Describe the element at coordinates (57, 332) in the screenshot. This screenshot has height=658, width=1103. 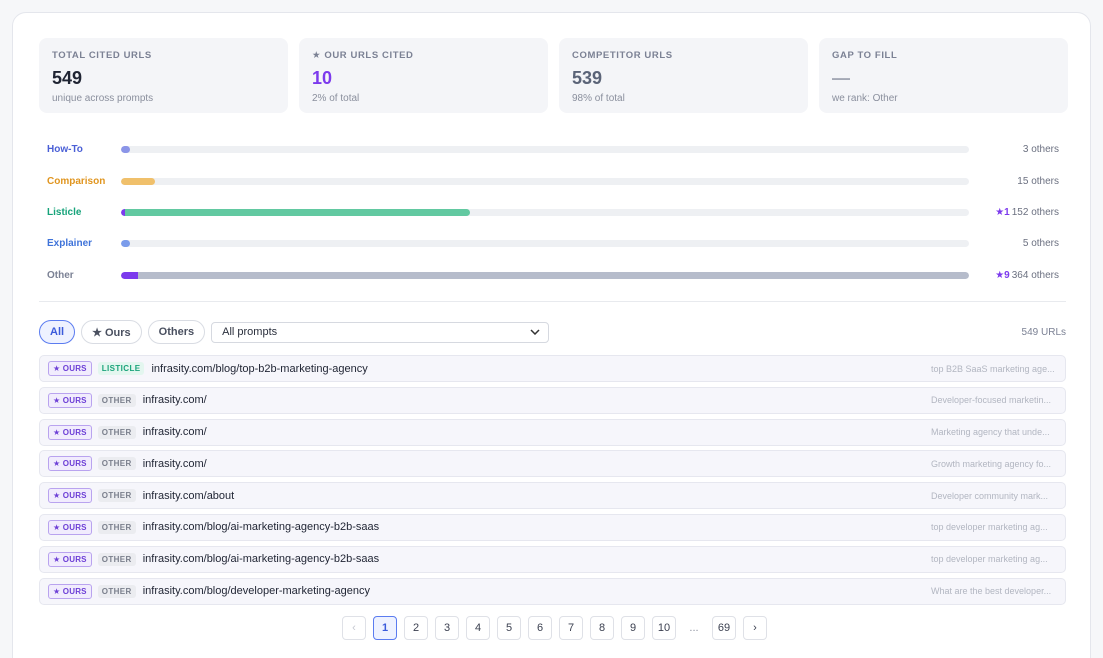
I see `filter-all-button: All` at that location.